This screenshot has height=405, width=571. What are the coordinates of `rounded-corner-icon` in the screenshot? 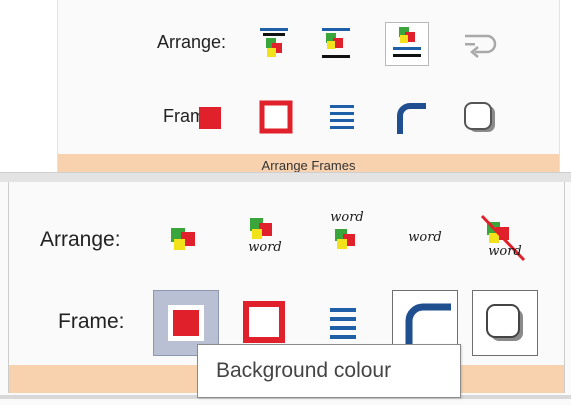 It's located at (411, 118).